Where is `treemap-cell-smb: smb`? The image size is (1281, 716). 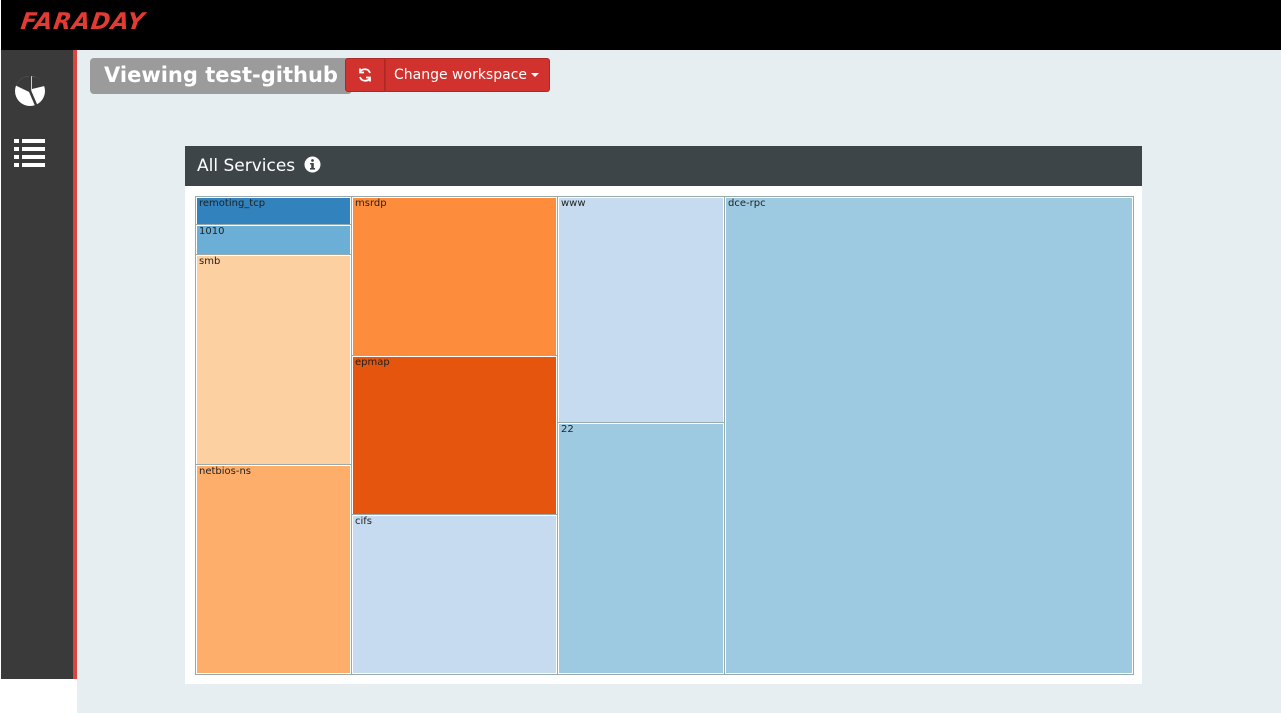 treemap-cell-smb: smb is located at coordinates (273, 360).